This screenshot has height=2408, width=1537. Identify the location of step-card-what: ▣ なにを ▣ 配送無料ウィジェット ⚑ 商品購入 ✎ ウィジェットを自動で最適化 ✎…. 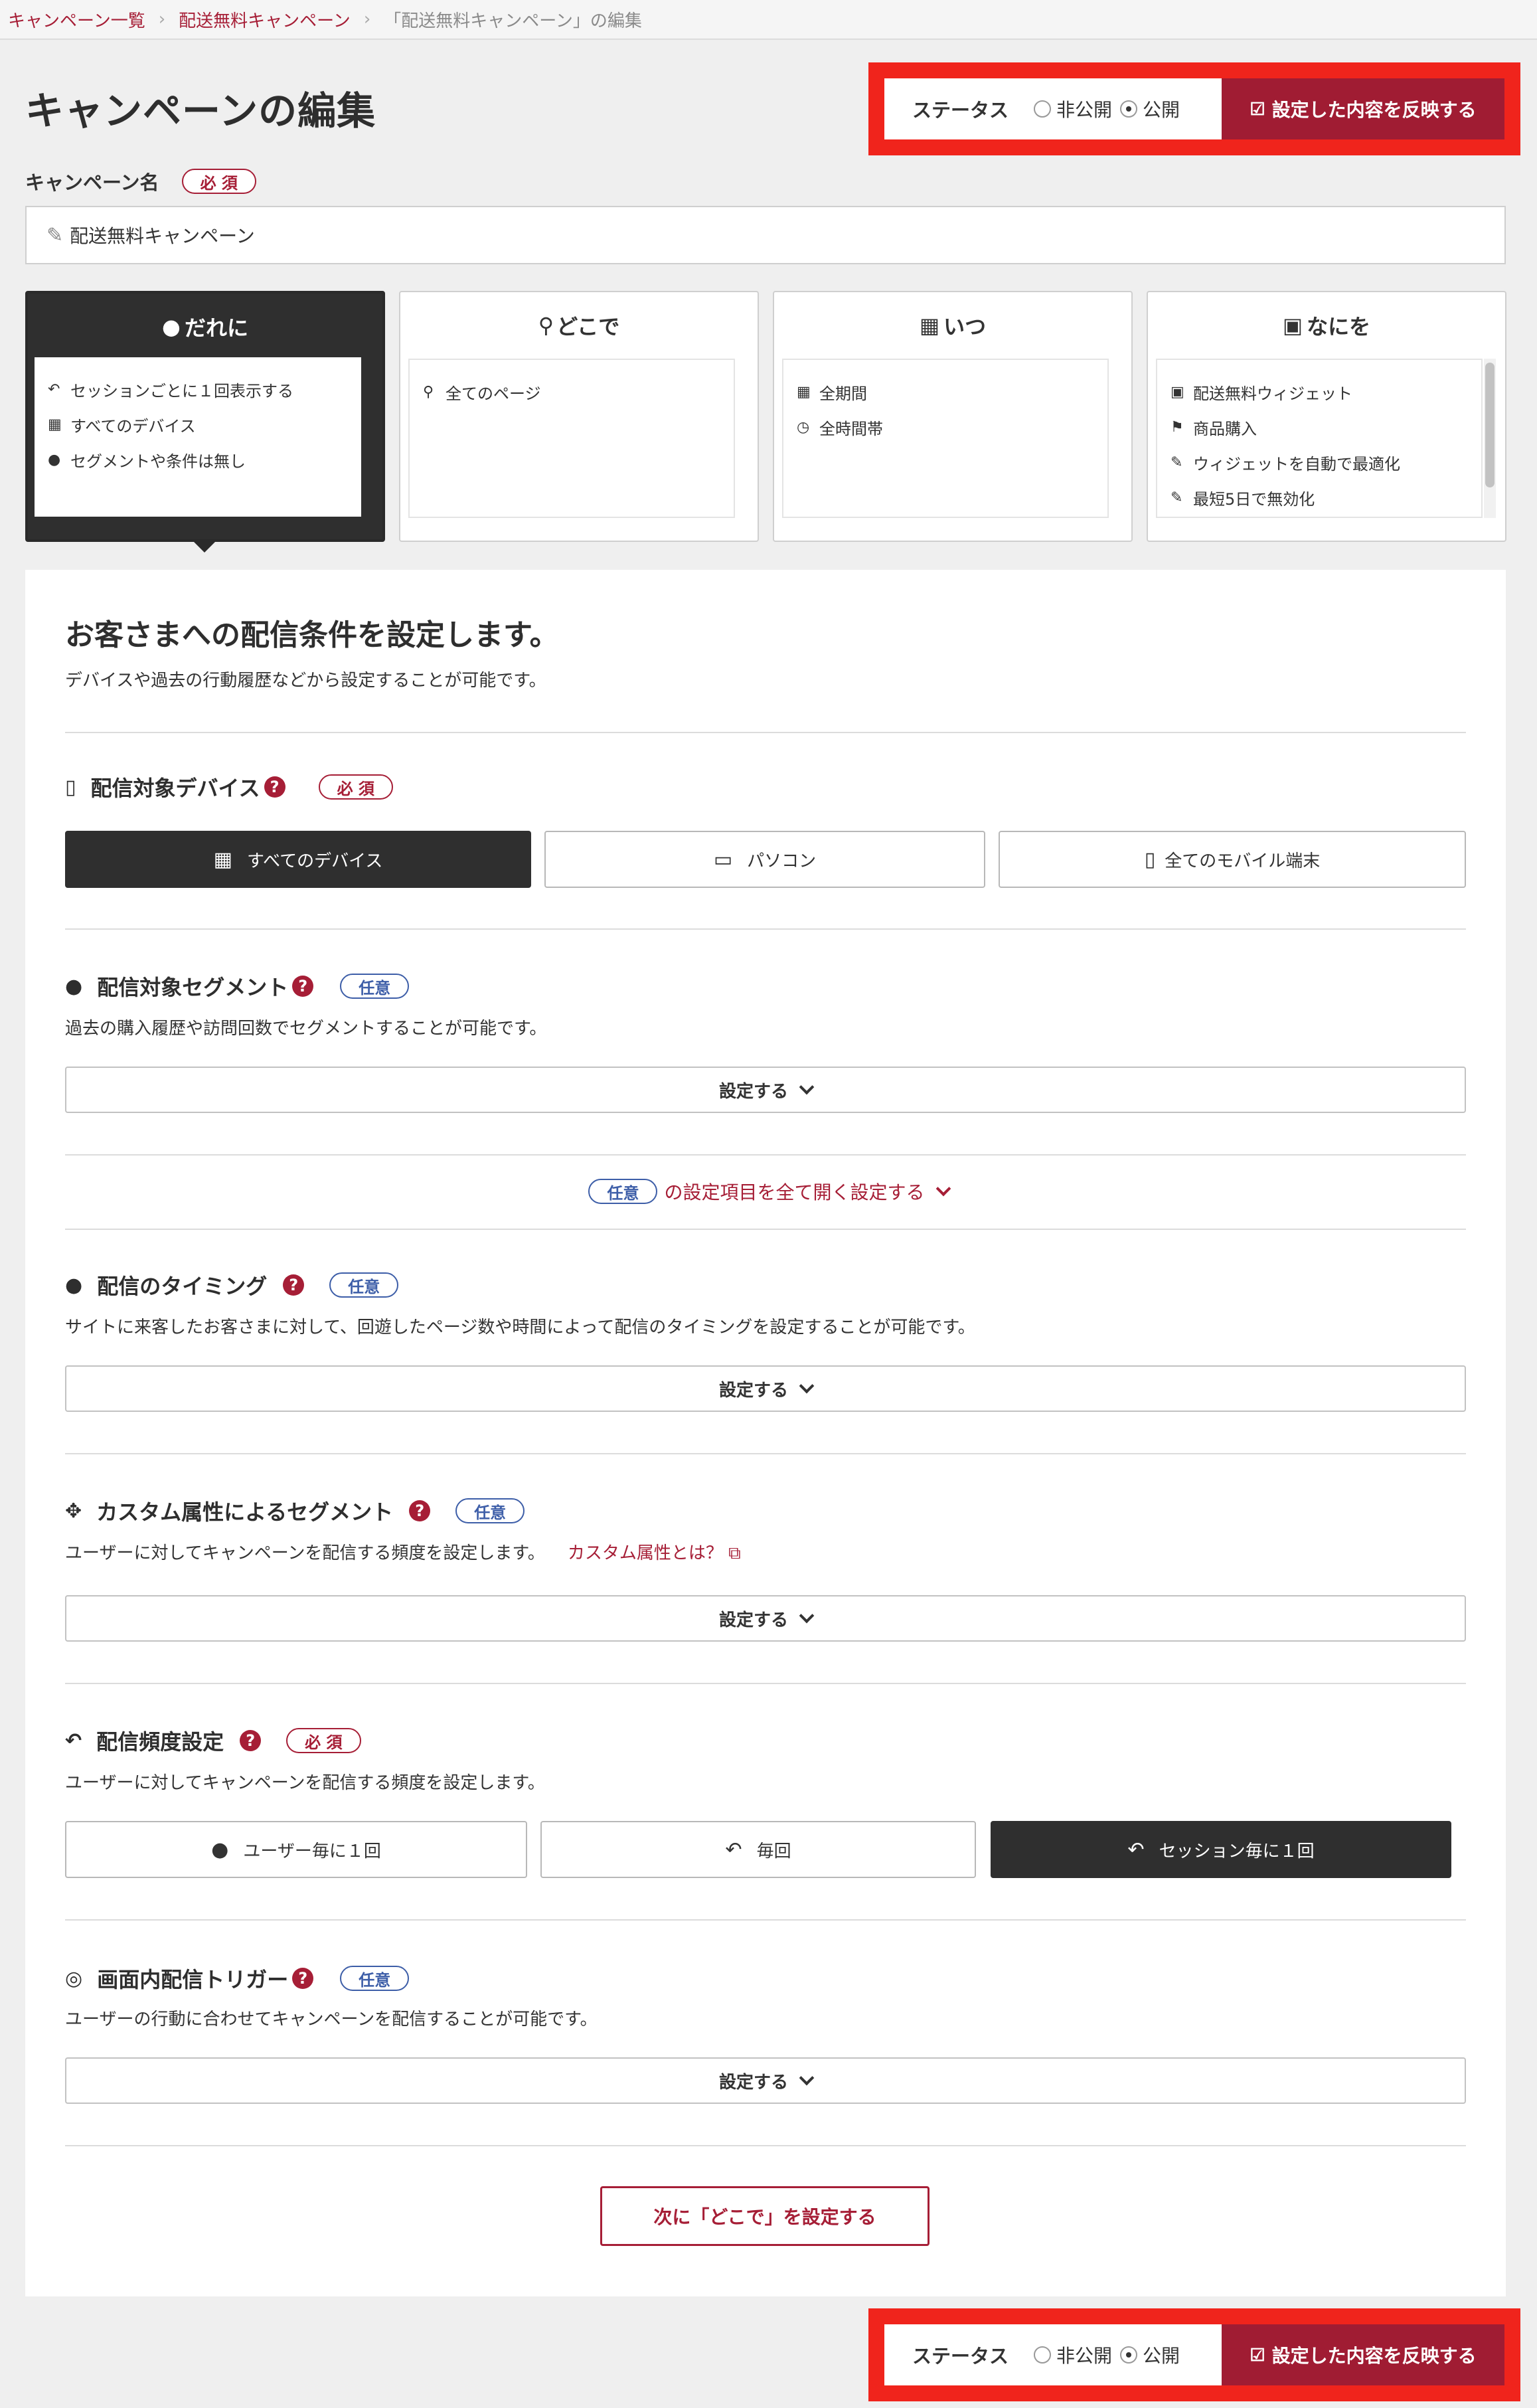
(1326, 416).